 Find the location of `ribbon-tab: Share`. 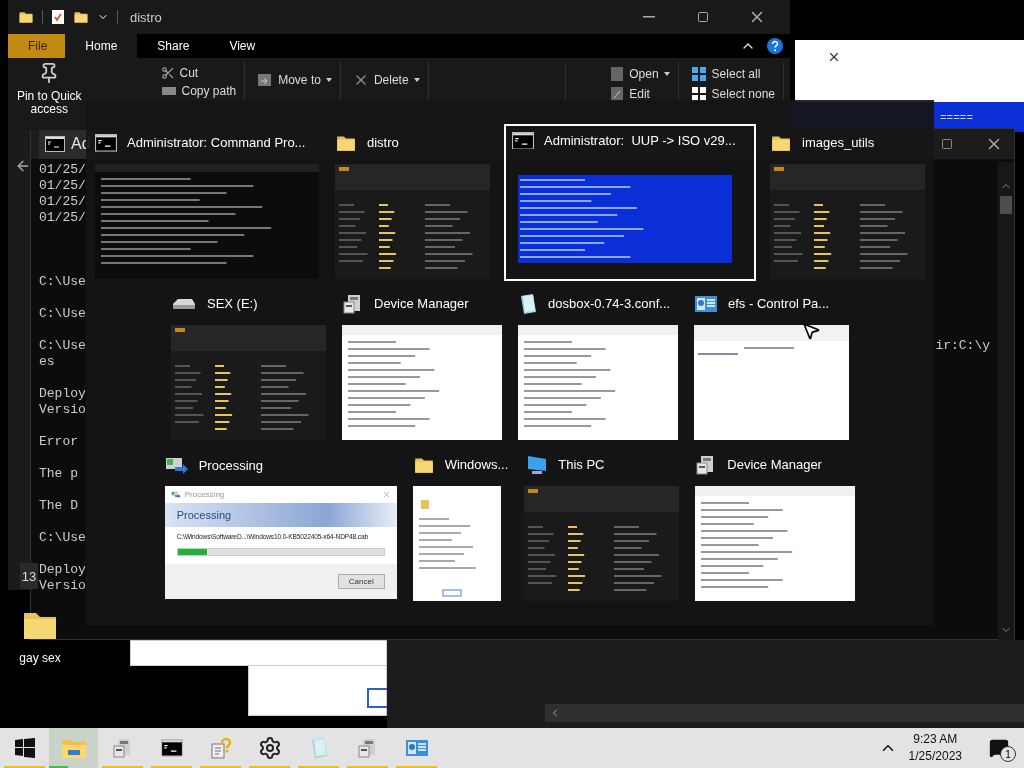

ribbon-tab: Share is located at coordinates (173, 46).